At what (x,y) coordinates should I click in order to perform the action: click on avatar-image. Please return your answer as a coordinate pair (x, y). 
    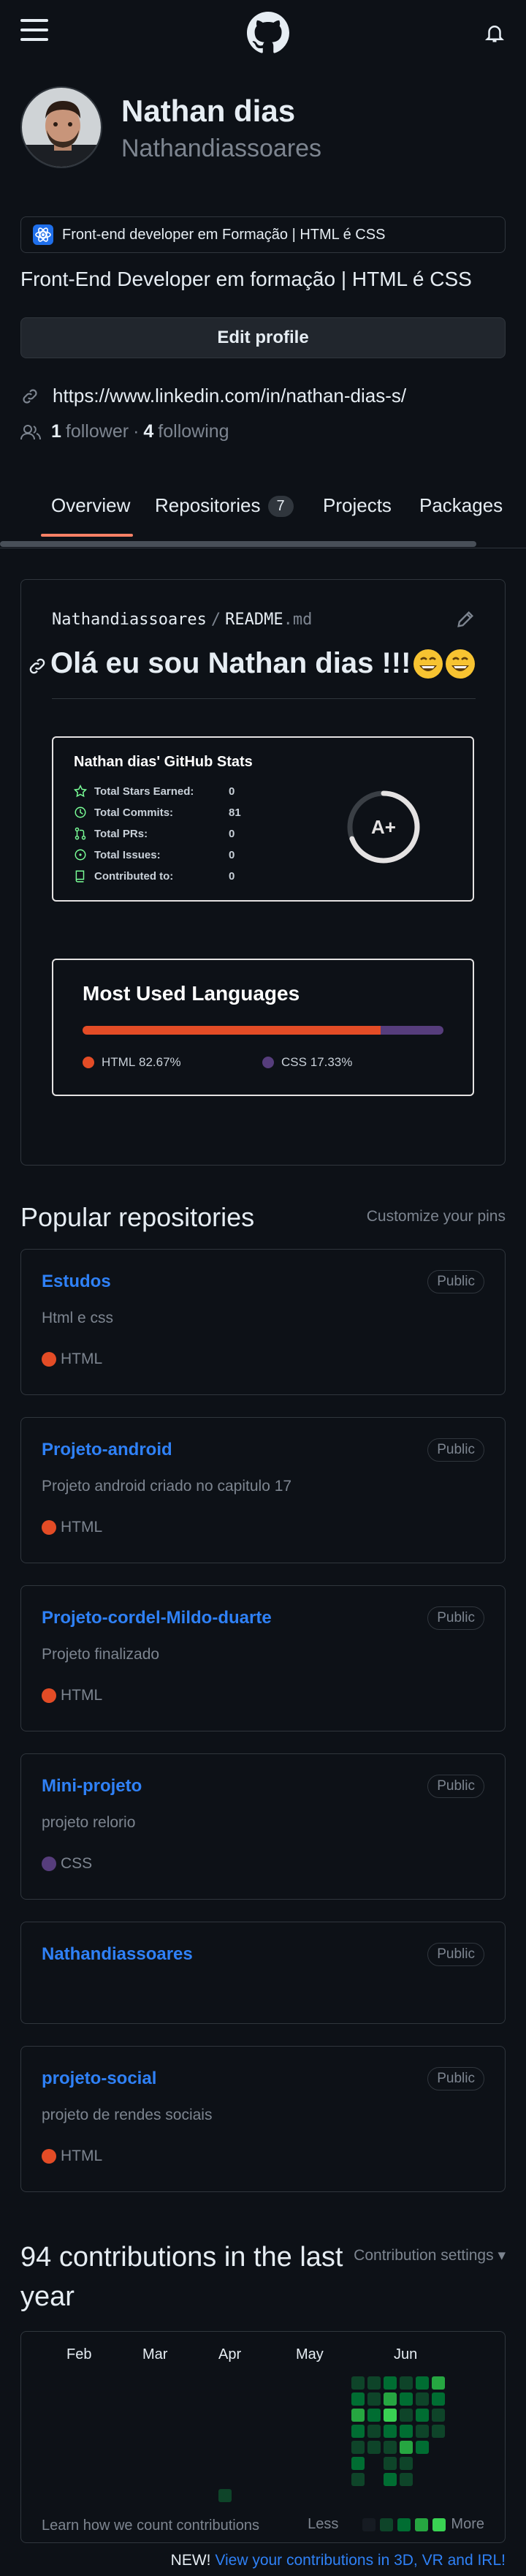
    Looking at the image, I should click on (61, 127).